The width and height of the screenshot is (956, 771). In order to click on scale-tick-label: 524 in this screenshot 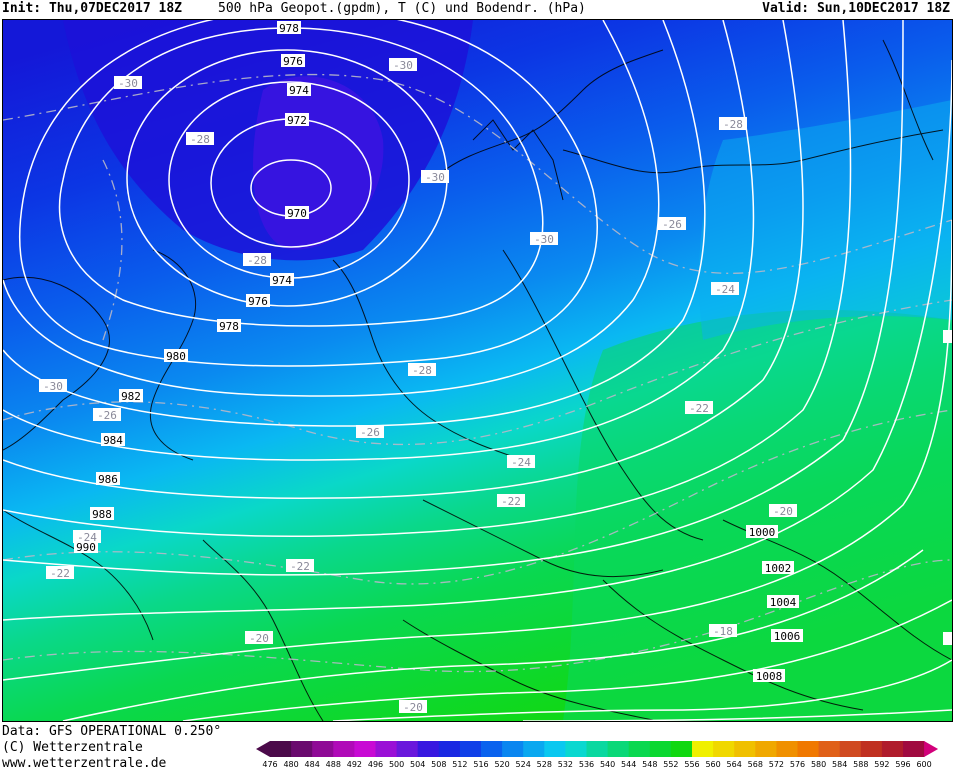, I will do `click(523, 764)`.